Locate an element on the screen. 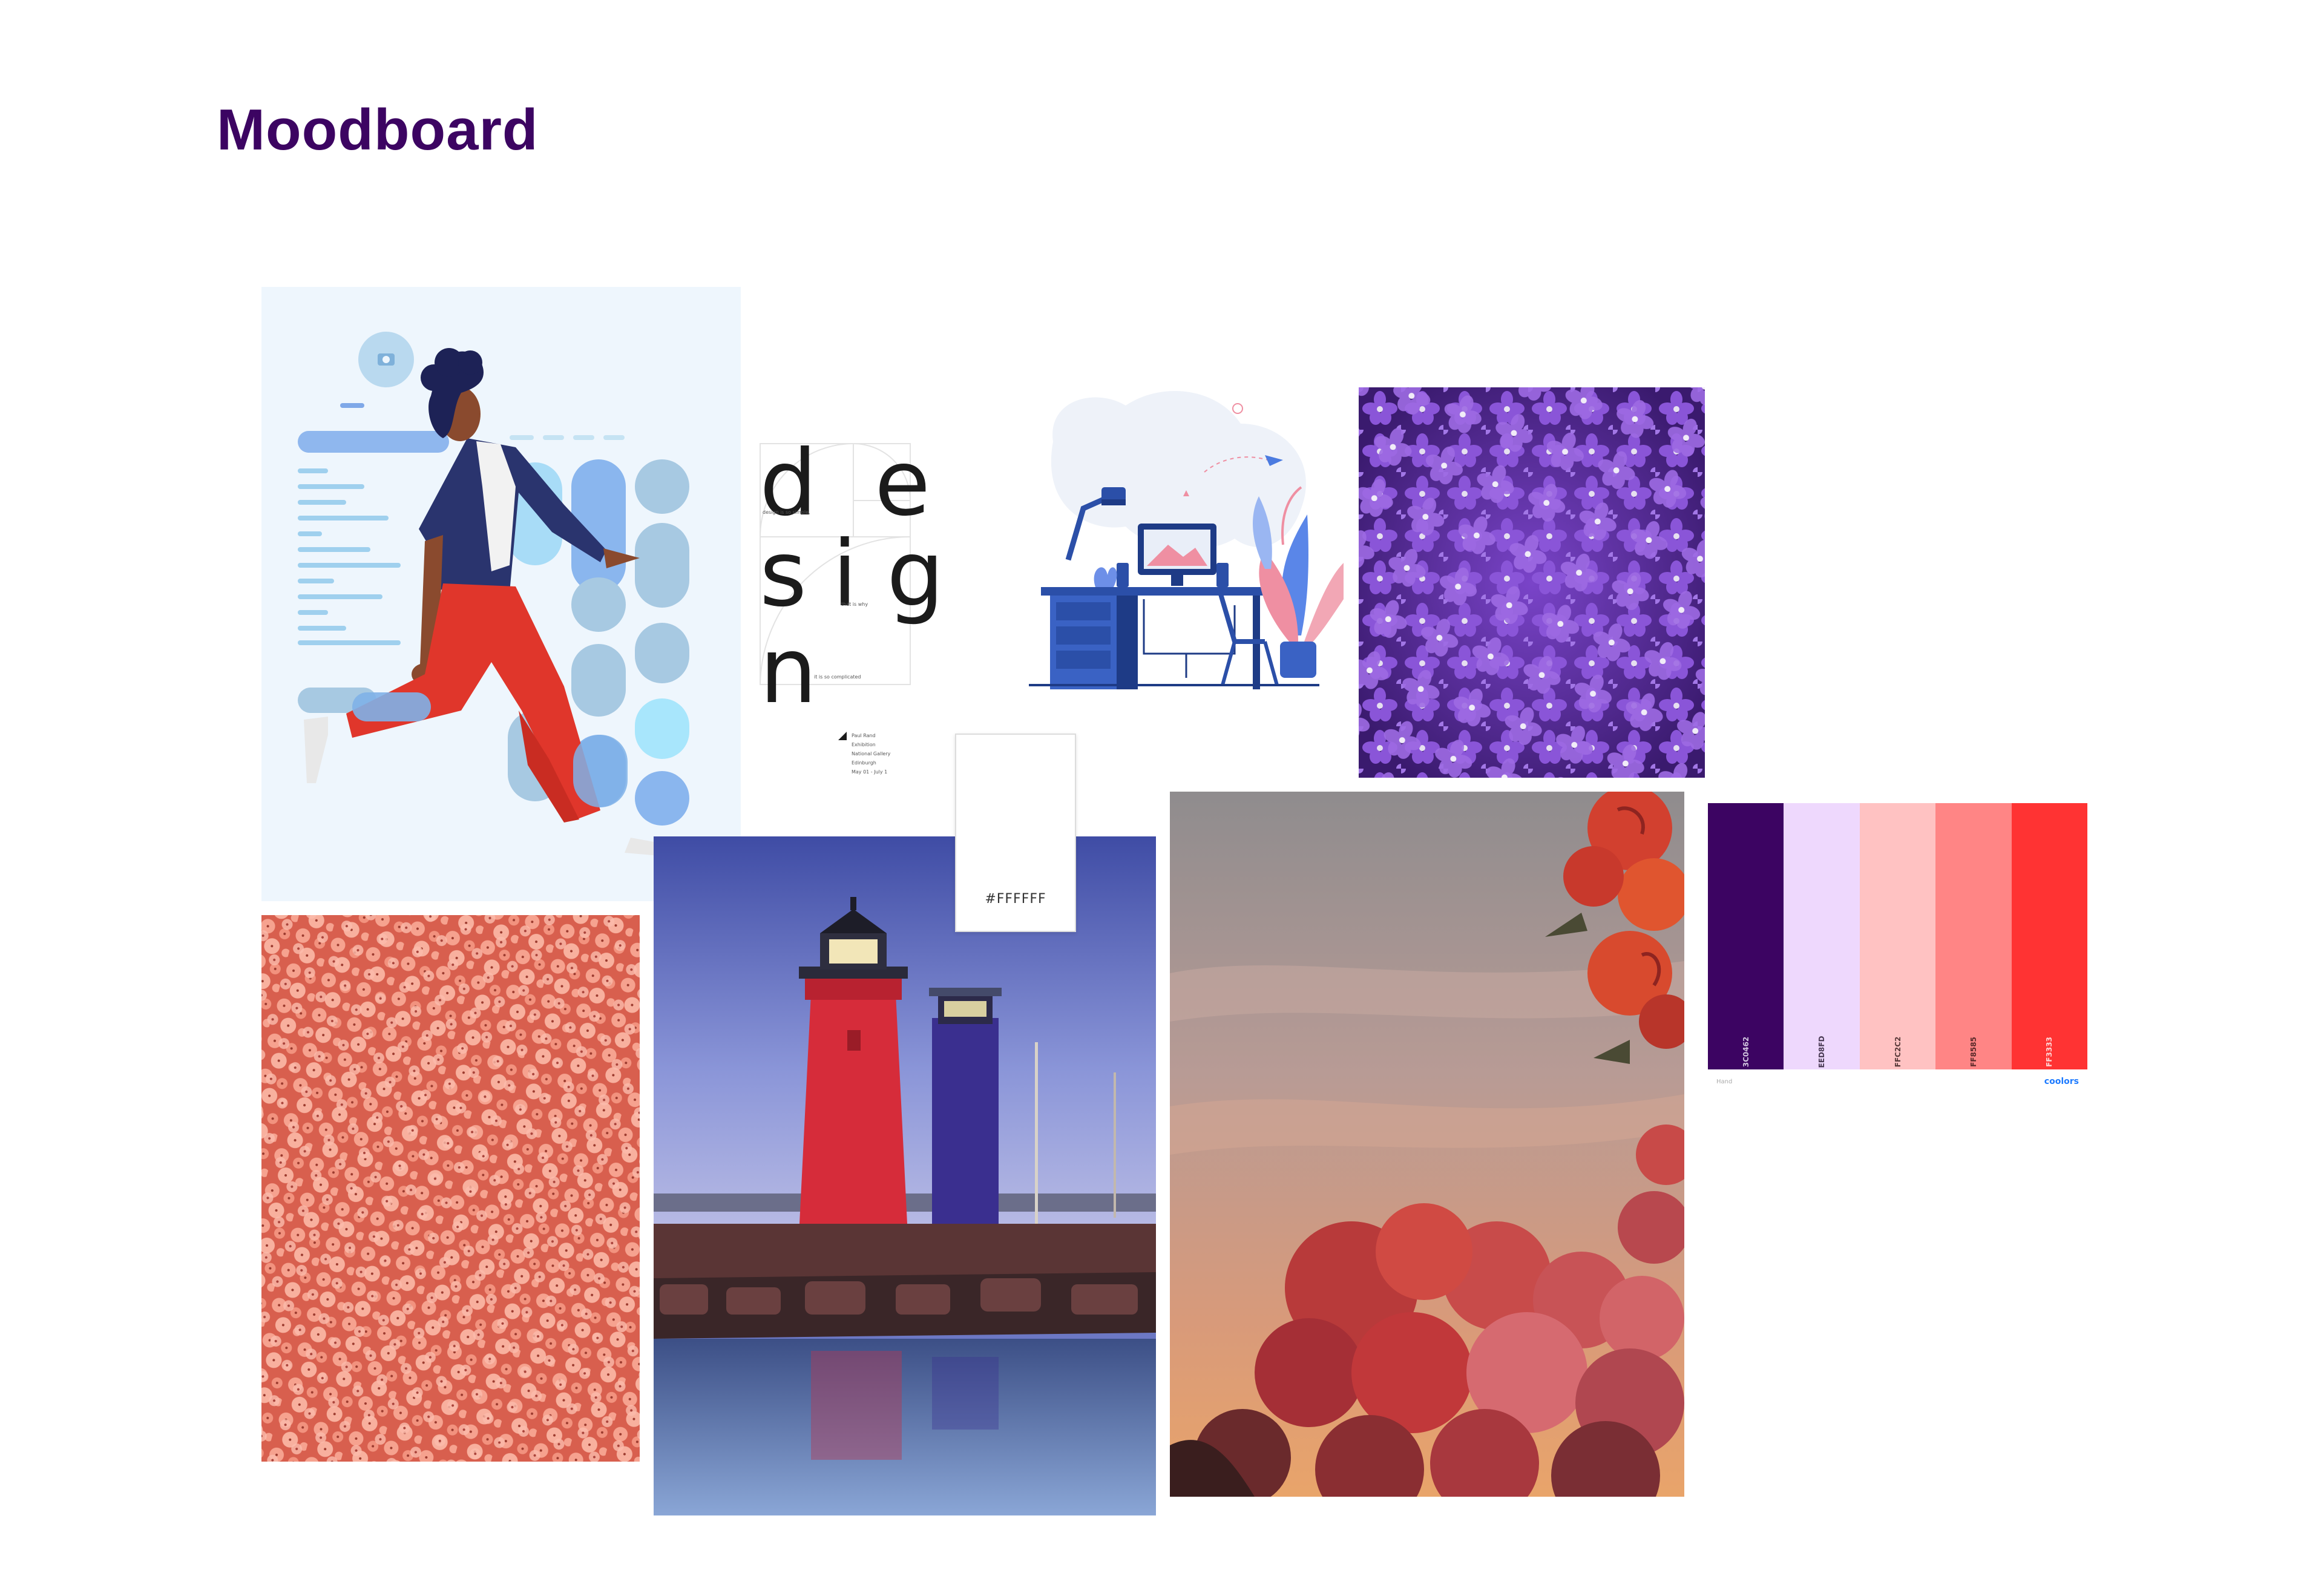  poster-info-line: National Gallery is located at coordinates (871, 754).